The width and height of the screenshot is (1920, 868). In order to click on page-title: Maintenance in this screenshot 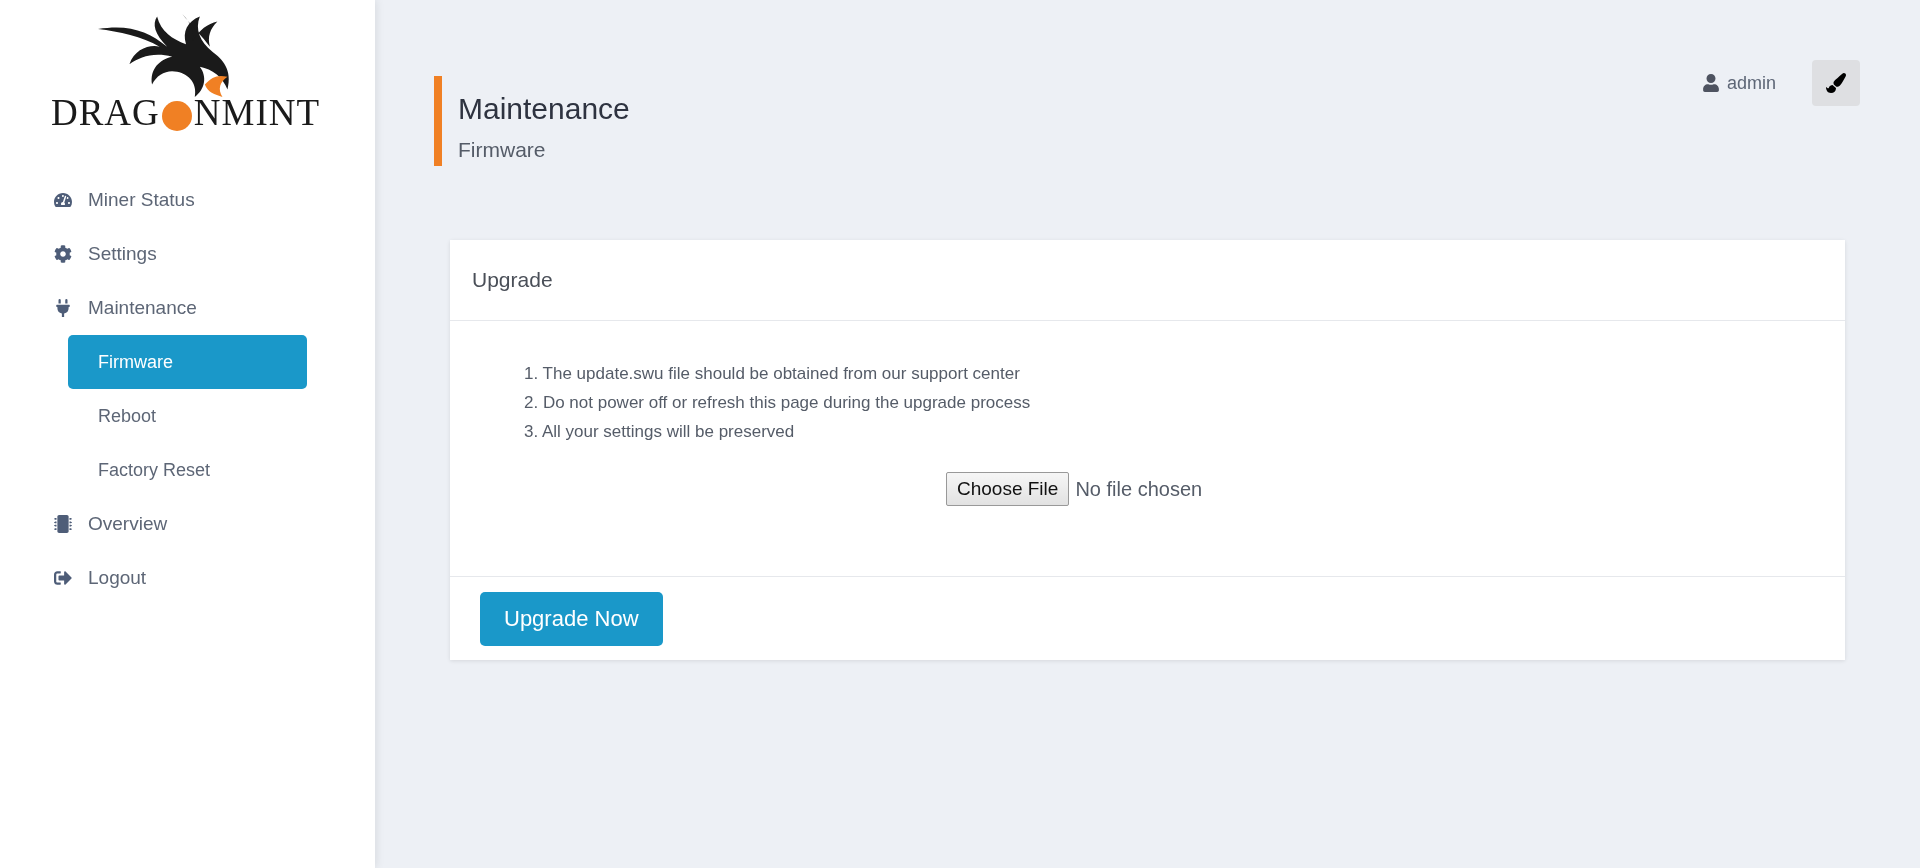, I will do `click(544, 109)`.